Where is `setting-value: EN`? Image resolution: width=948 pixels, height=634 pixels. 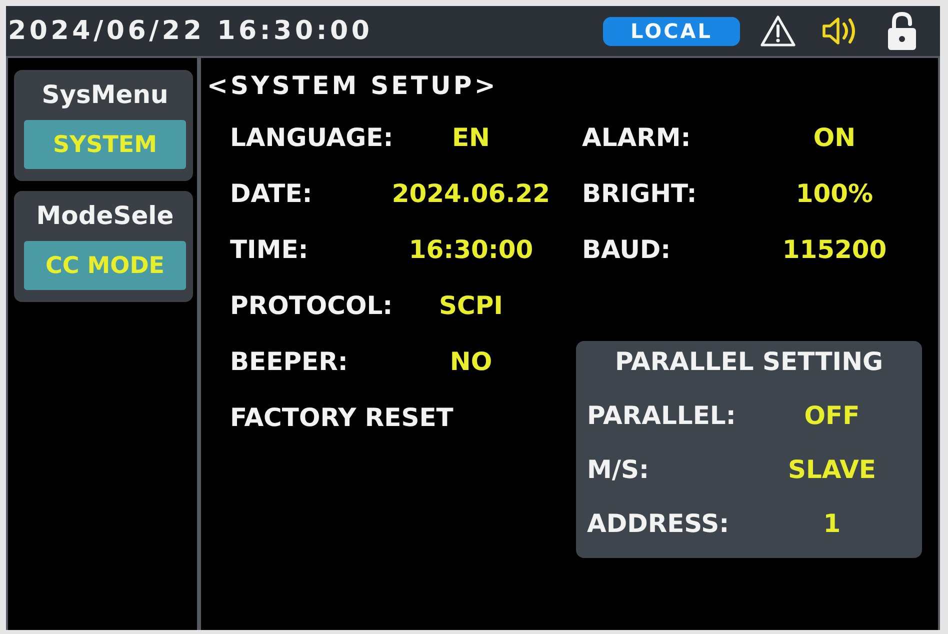 setting-value: EN is located at coordinates (471, 138).